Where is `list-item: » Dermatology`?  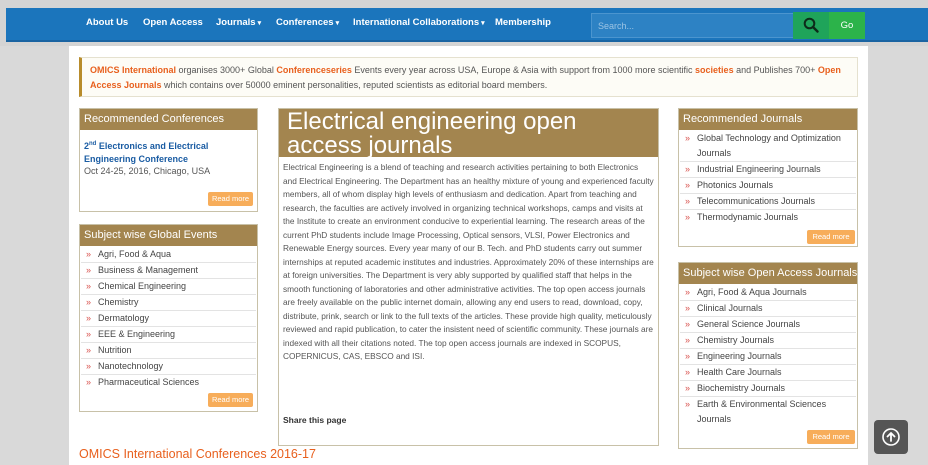 list-item: » Dermatology is located at coordinates (168, 319).